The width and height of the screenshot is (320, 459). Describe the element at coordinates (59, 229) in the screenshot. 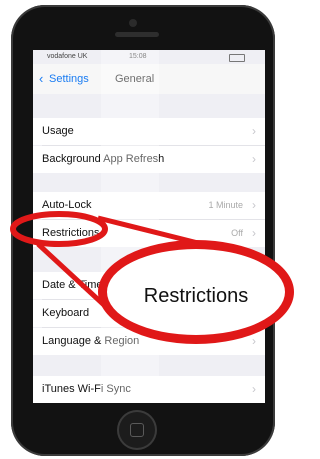

I see `highlight-ring` at that location.